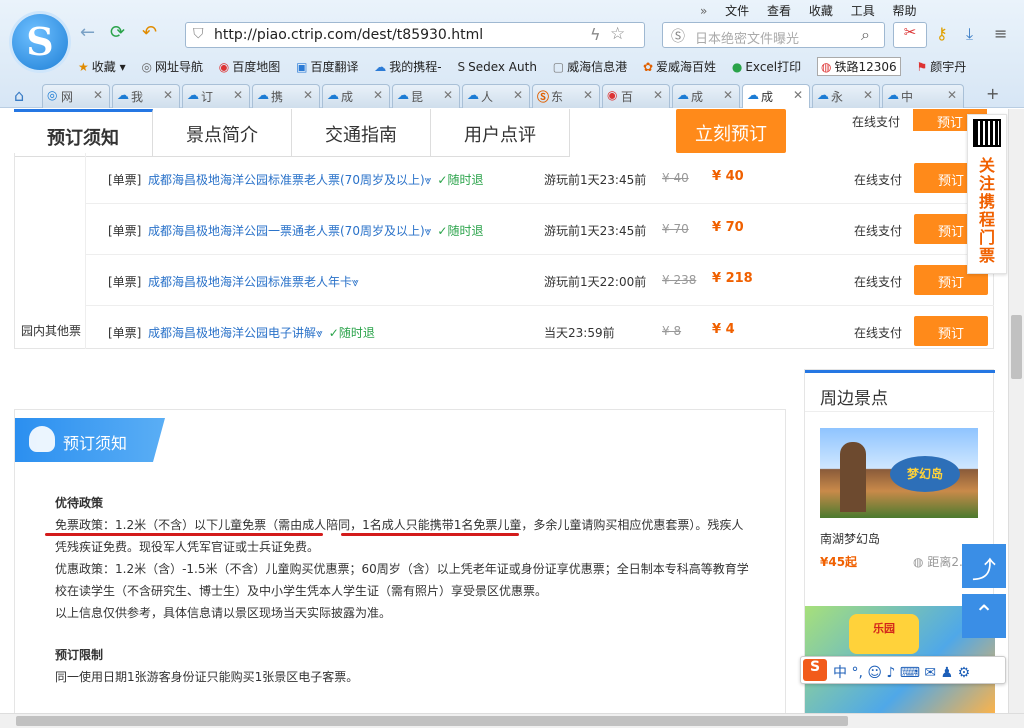  Describe the element at coordinates (566, 96) in the screenshot. I see `browser-tab: Ⓢ 东 ✕` at that location.